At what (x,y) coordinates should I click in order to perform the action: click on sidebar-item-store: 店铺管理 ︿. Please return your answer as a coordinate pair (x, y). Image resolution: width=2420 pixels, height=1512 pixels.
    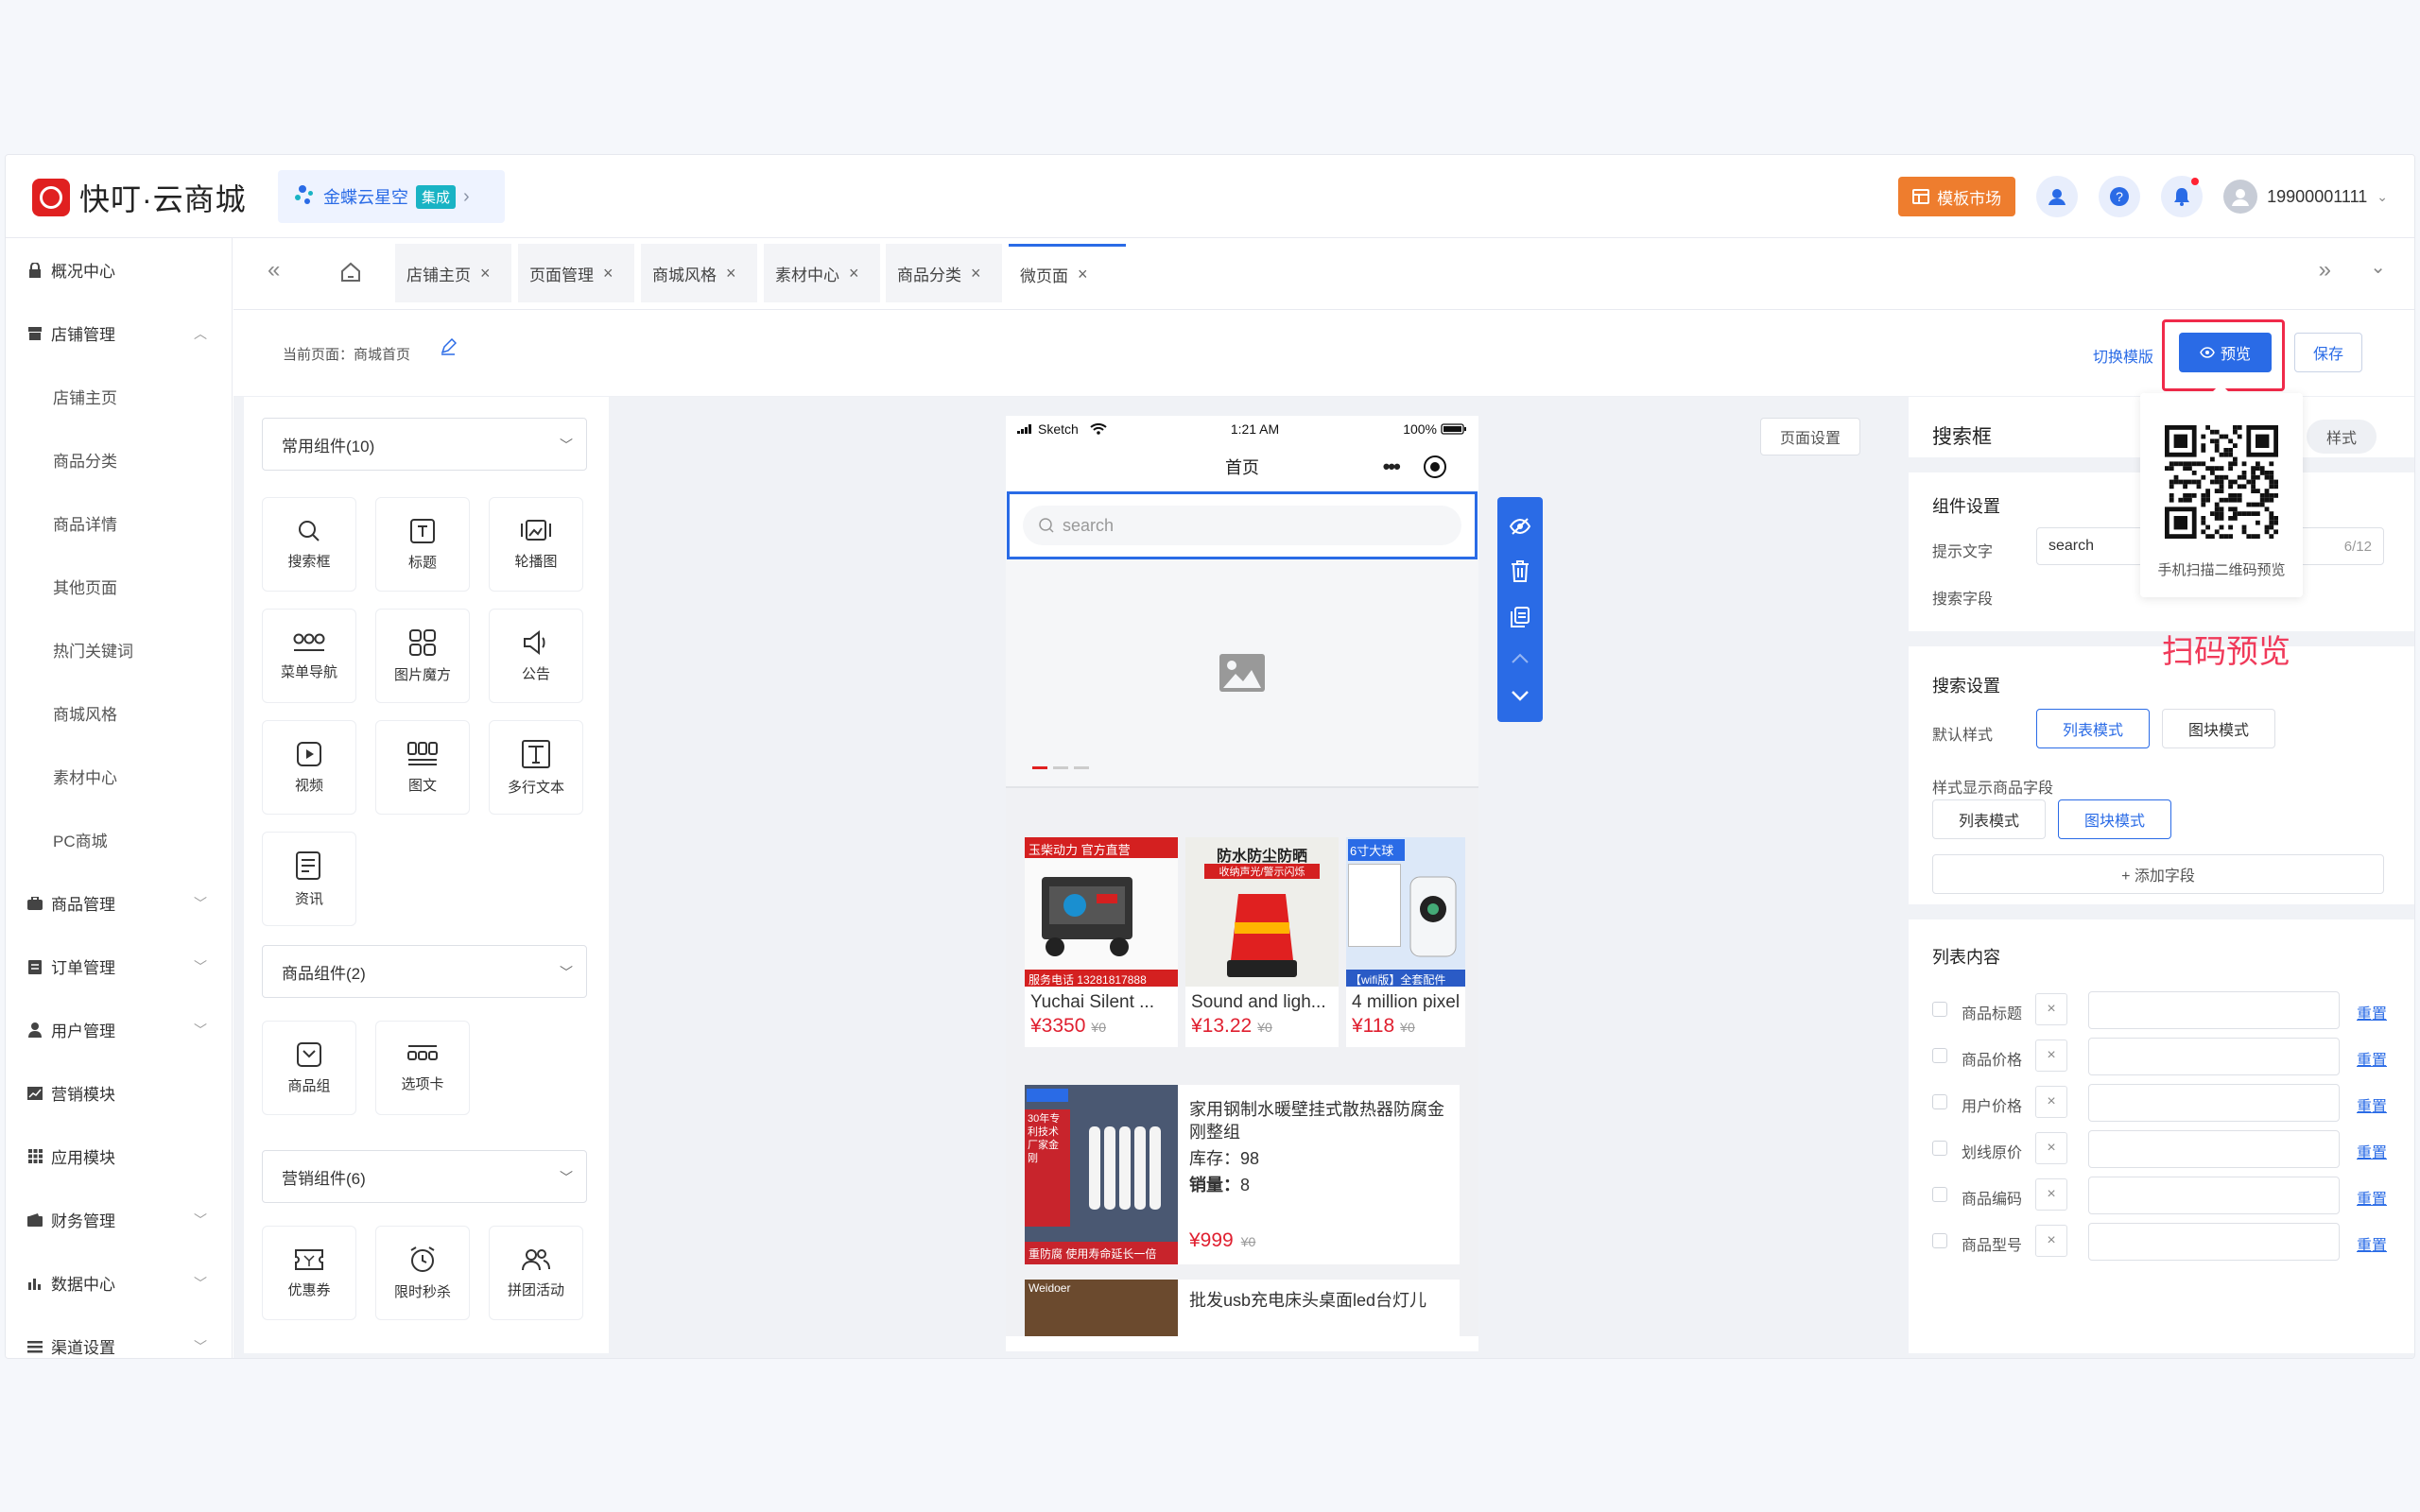
    Looking at the image, I should click on (119, 333).